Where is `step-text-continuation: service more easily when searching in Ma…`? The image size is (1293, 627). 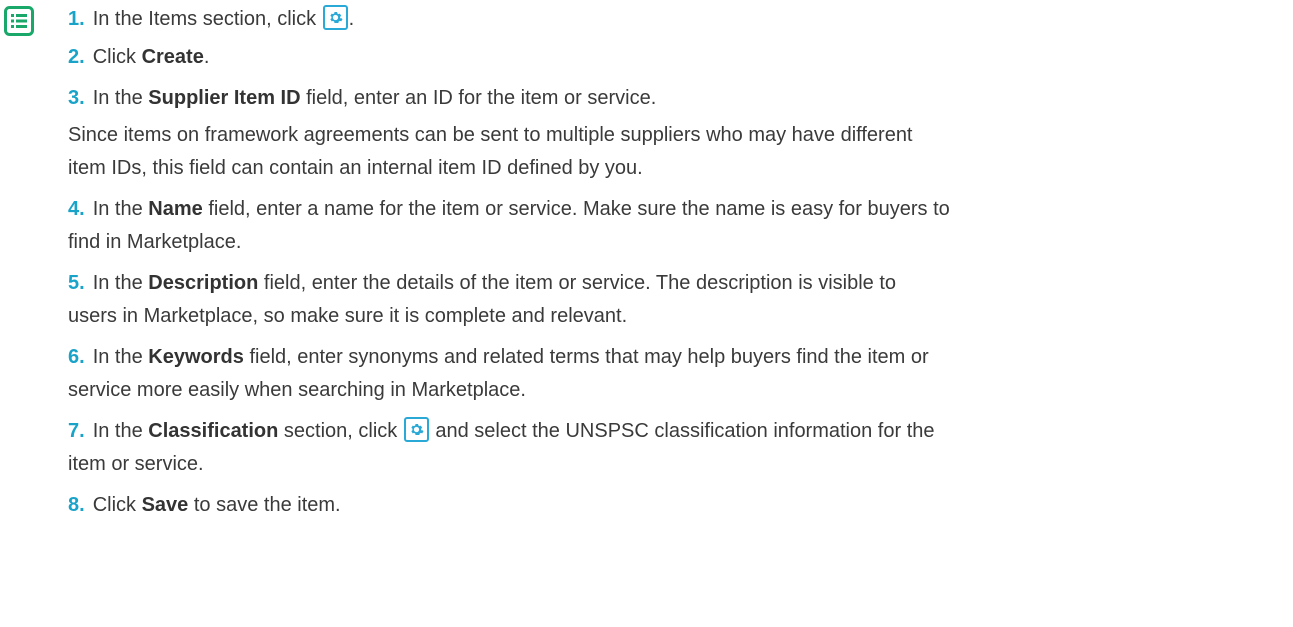 step-text-continuation: service more easily when searching in Ma… is located at coordinates (297, 390).